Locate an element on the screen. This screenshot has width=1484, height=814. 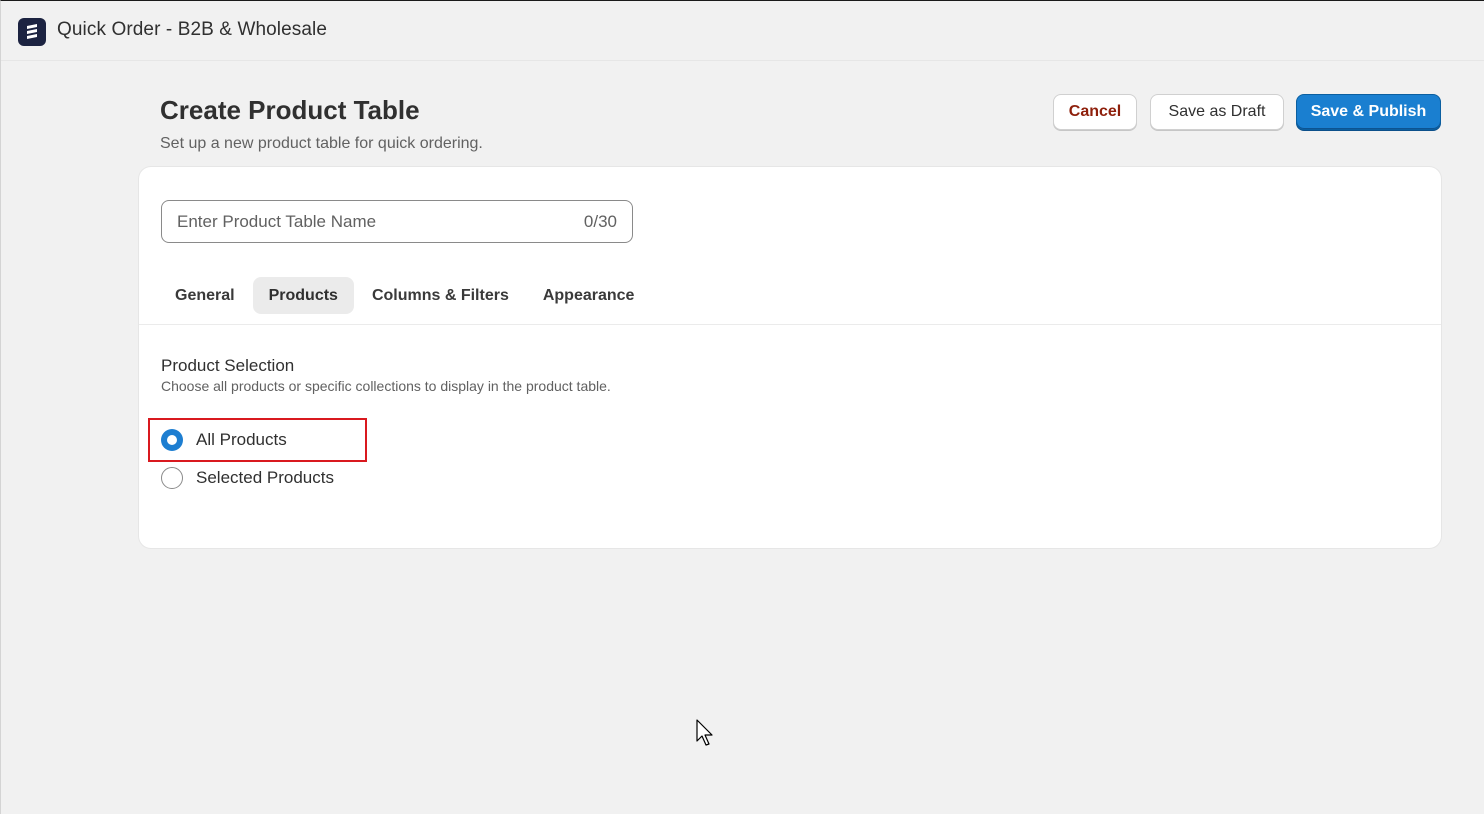
radio-button-unchecked is located at coordinates (172, 478).